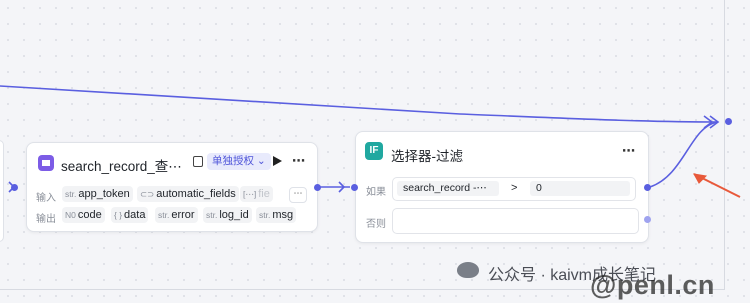 The height and width of the screenshot is (303, 750). What do you see at coordinates (359, 104) in the screenshot?
I see `edge-long` at bounding box center [359, 104].